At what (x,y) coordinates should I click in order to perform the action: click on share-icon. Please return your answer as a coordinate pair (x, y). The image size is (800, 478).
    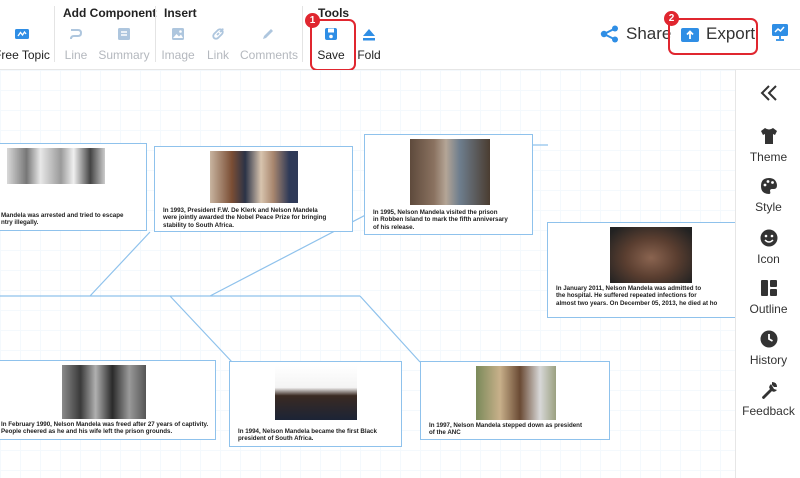
    Looking at the image, I should click on (609, 34).